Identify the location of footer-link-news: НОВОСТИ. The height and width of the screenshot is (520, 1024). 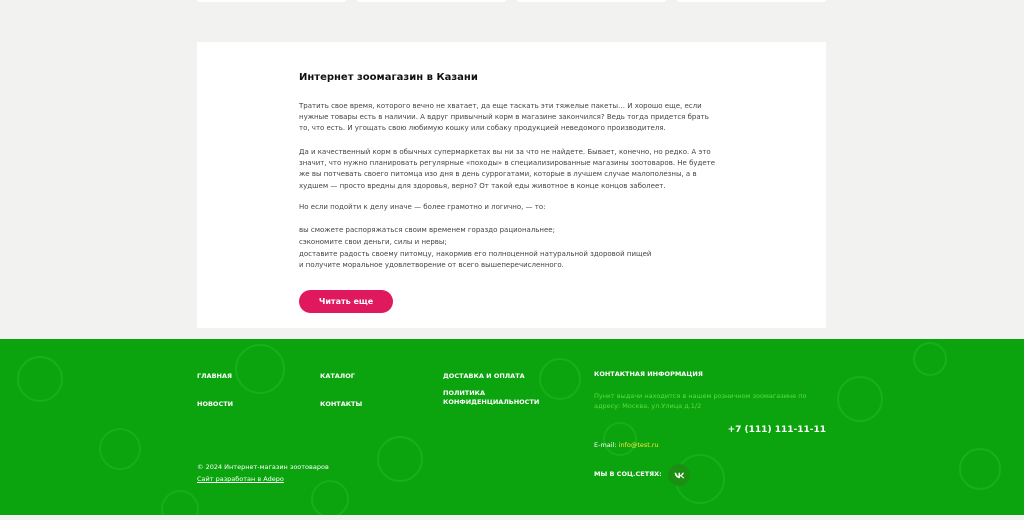
(215, 404).